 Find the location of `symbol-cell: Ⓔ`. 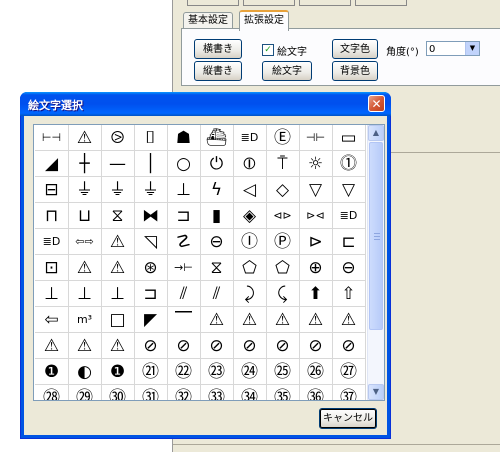

symbol-cell: Ⓔ is located at coordinates (283, 138).